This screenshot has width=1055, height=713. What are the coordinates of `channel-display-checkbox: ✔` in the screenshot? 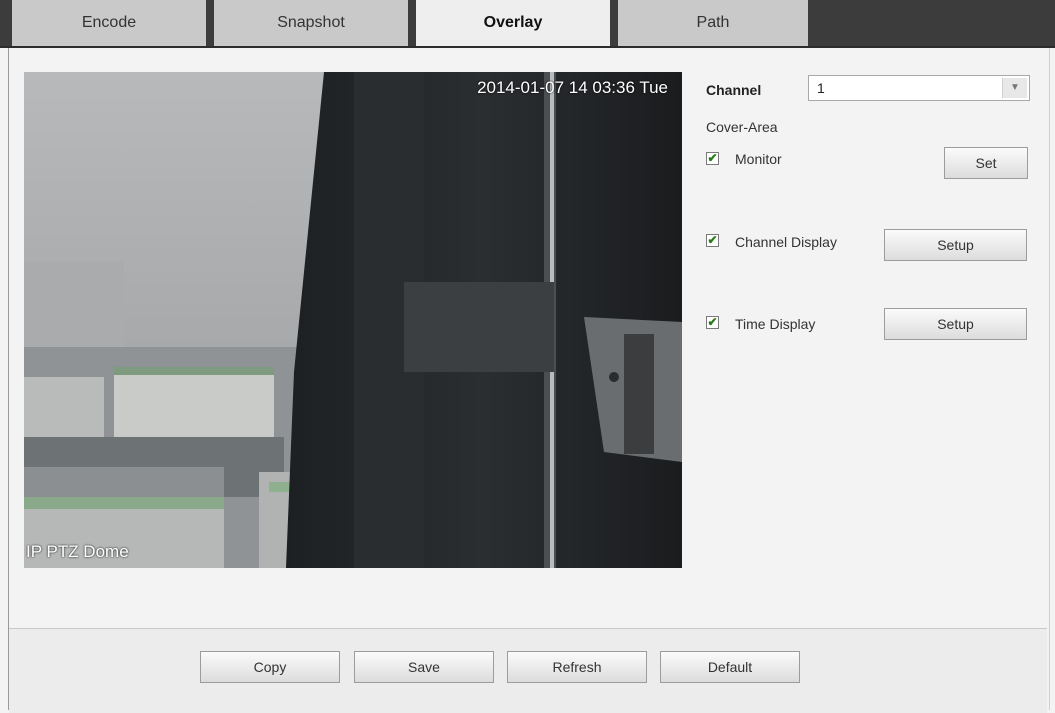 It's located at (712, 240).